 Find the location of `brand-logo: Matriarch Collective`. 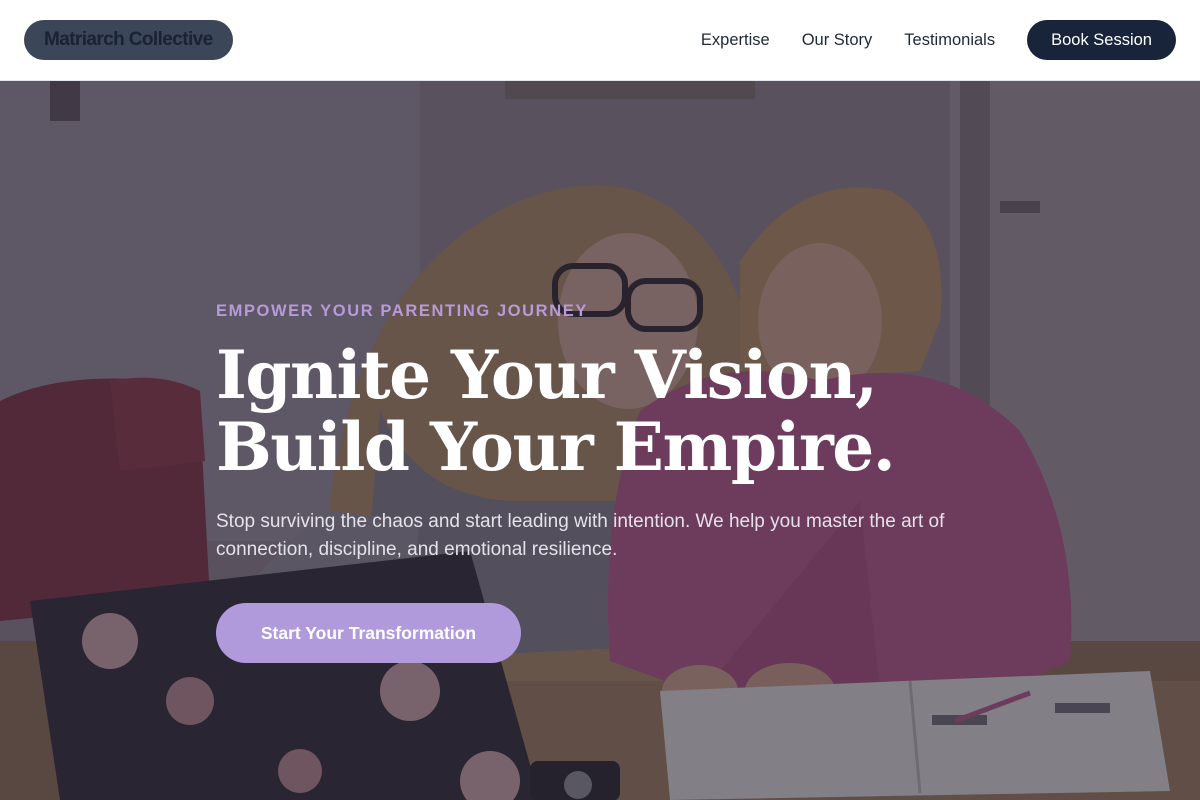

brand-logo: Matriarch Collective is located at coordinates (128, 40).